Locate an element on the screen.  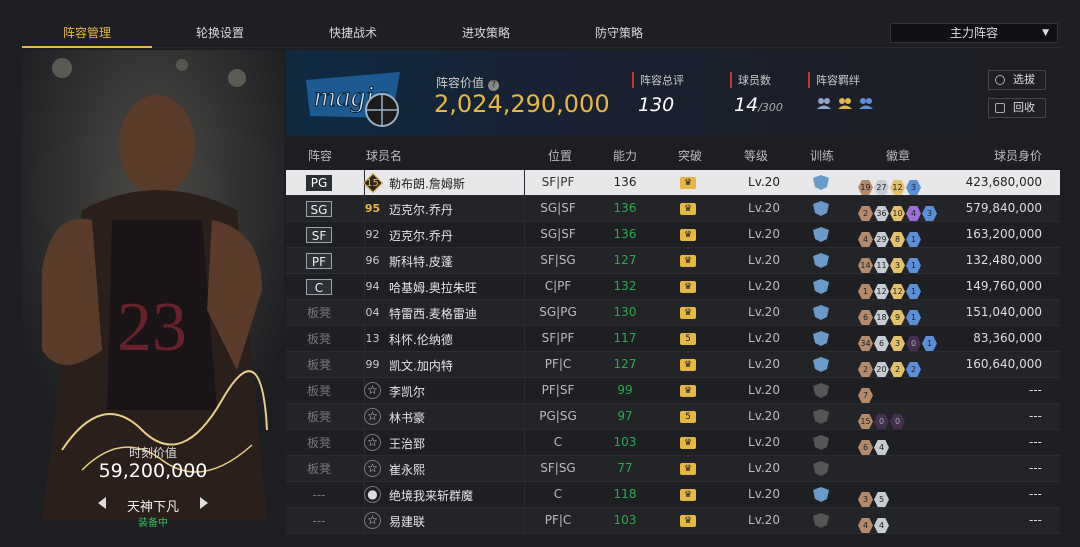
breach-icon: 5 is located at coordinates (688, 339).